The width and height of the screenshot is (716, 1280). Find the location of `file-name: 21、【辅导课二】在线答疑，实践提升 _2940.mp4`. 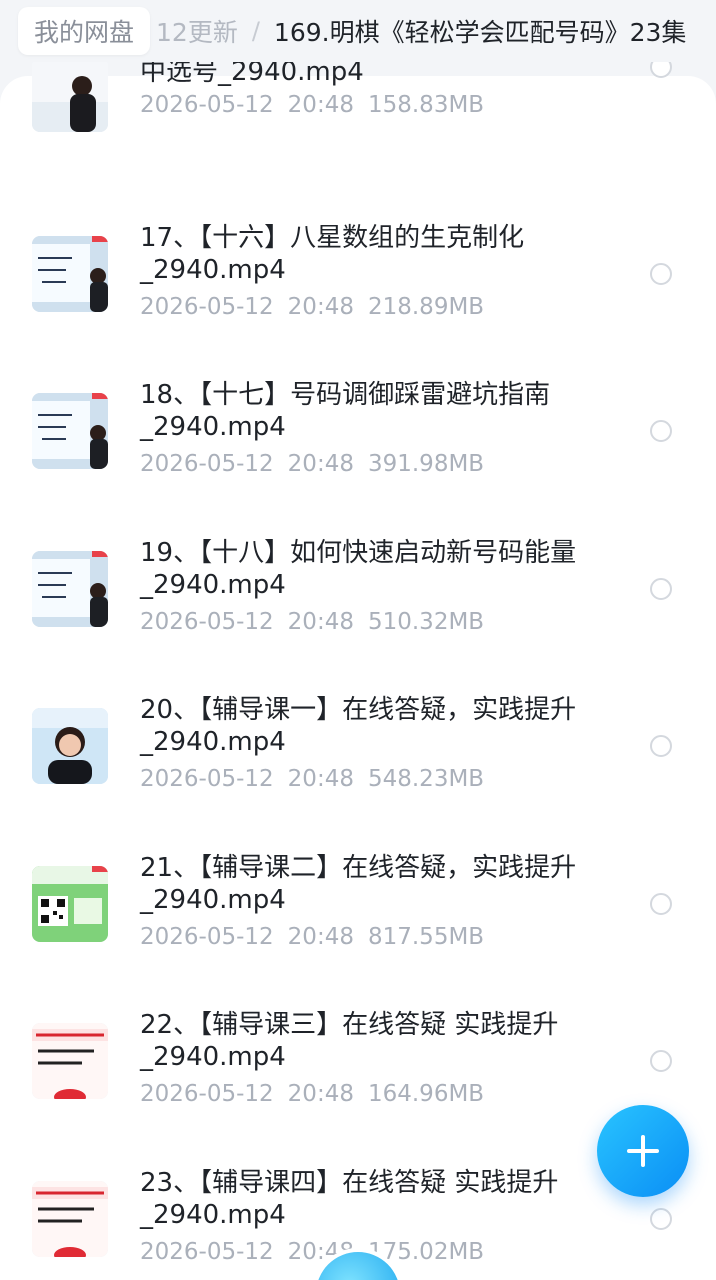

file-name: 21、【辅导课二】在线答疑，实践提升 _2940.mp4 is located at coordinates (375, 884).